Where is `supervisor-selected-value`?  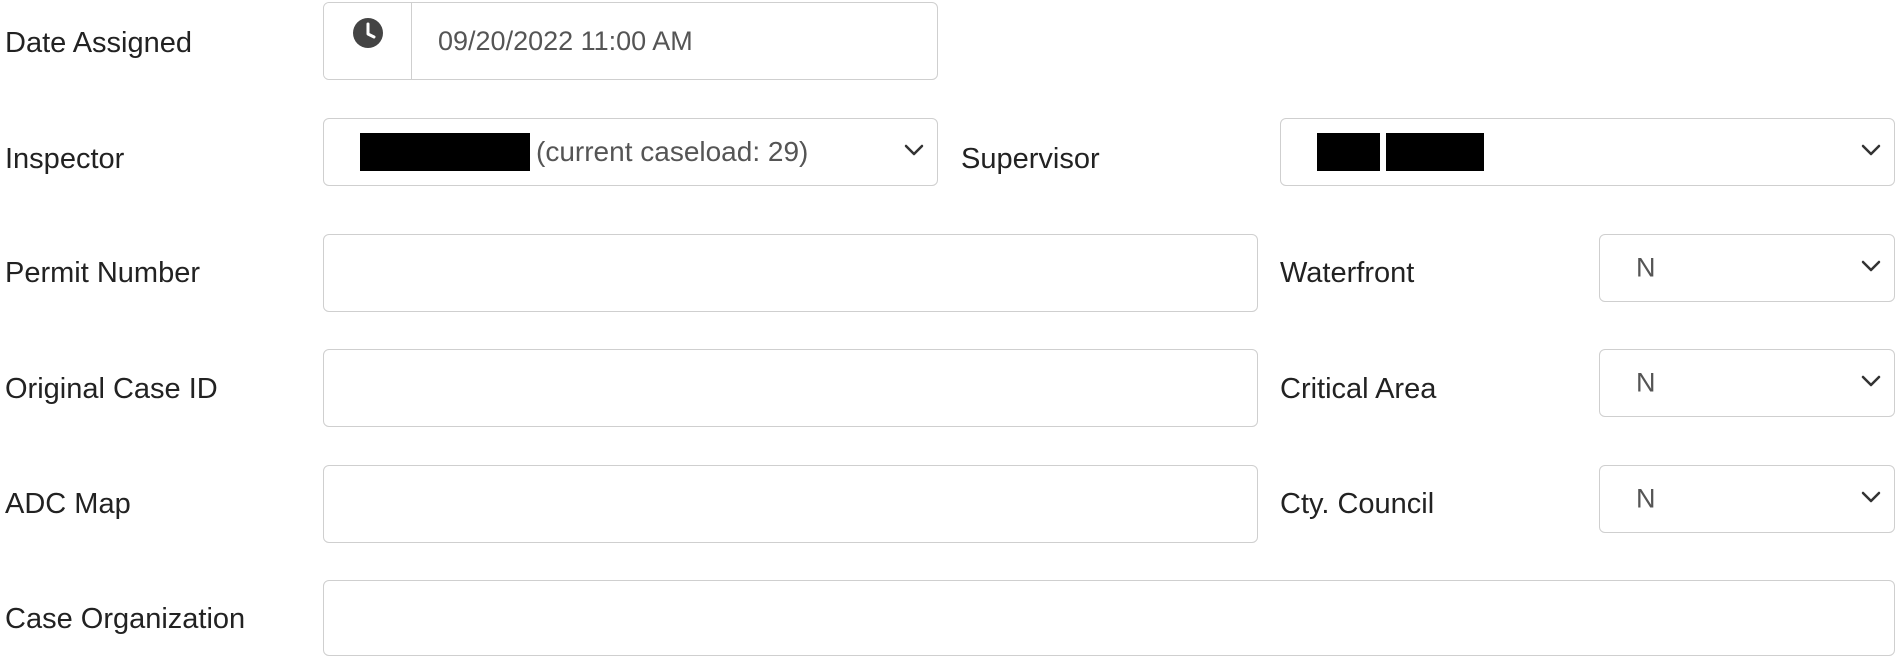
supervisor-selected-value is located at coordinates (1400, 152).